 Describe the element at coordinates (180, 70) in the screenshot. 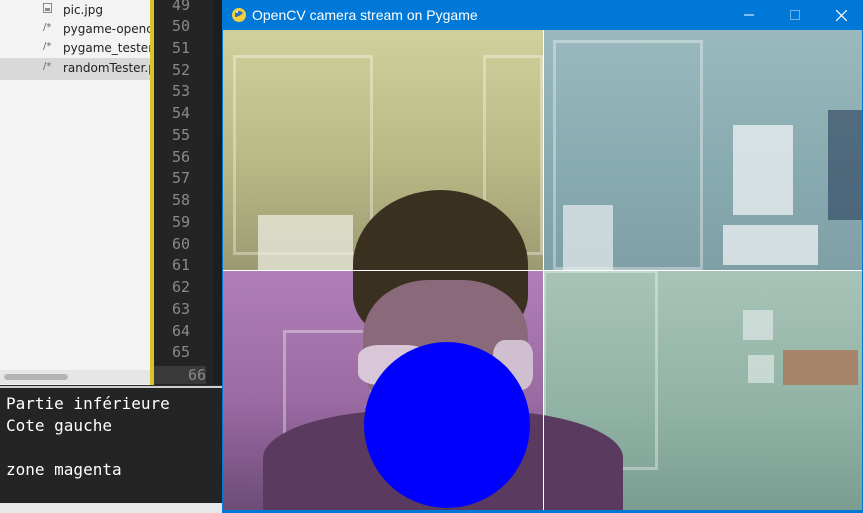

I see `line-number: 52` at that location.